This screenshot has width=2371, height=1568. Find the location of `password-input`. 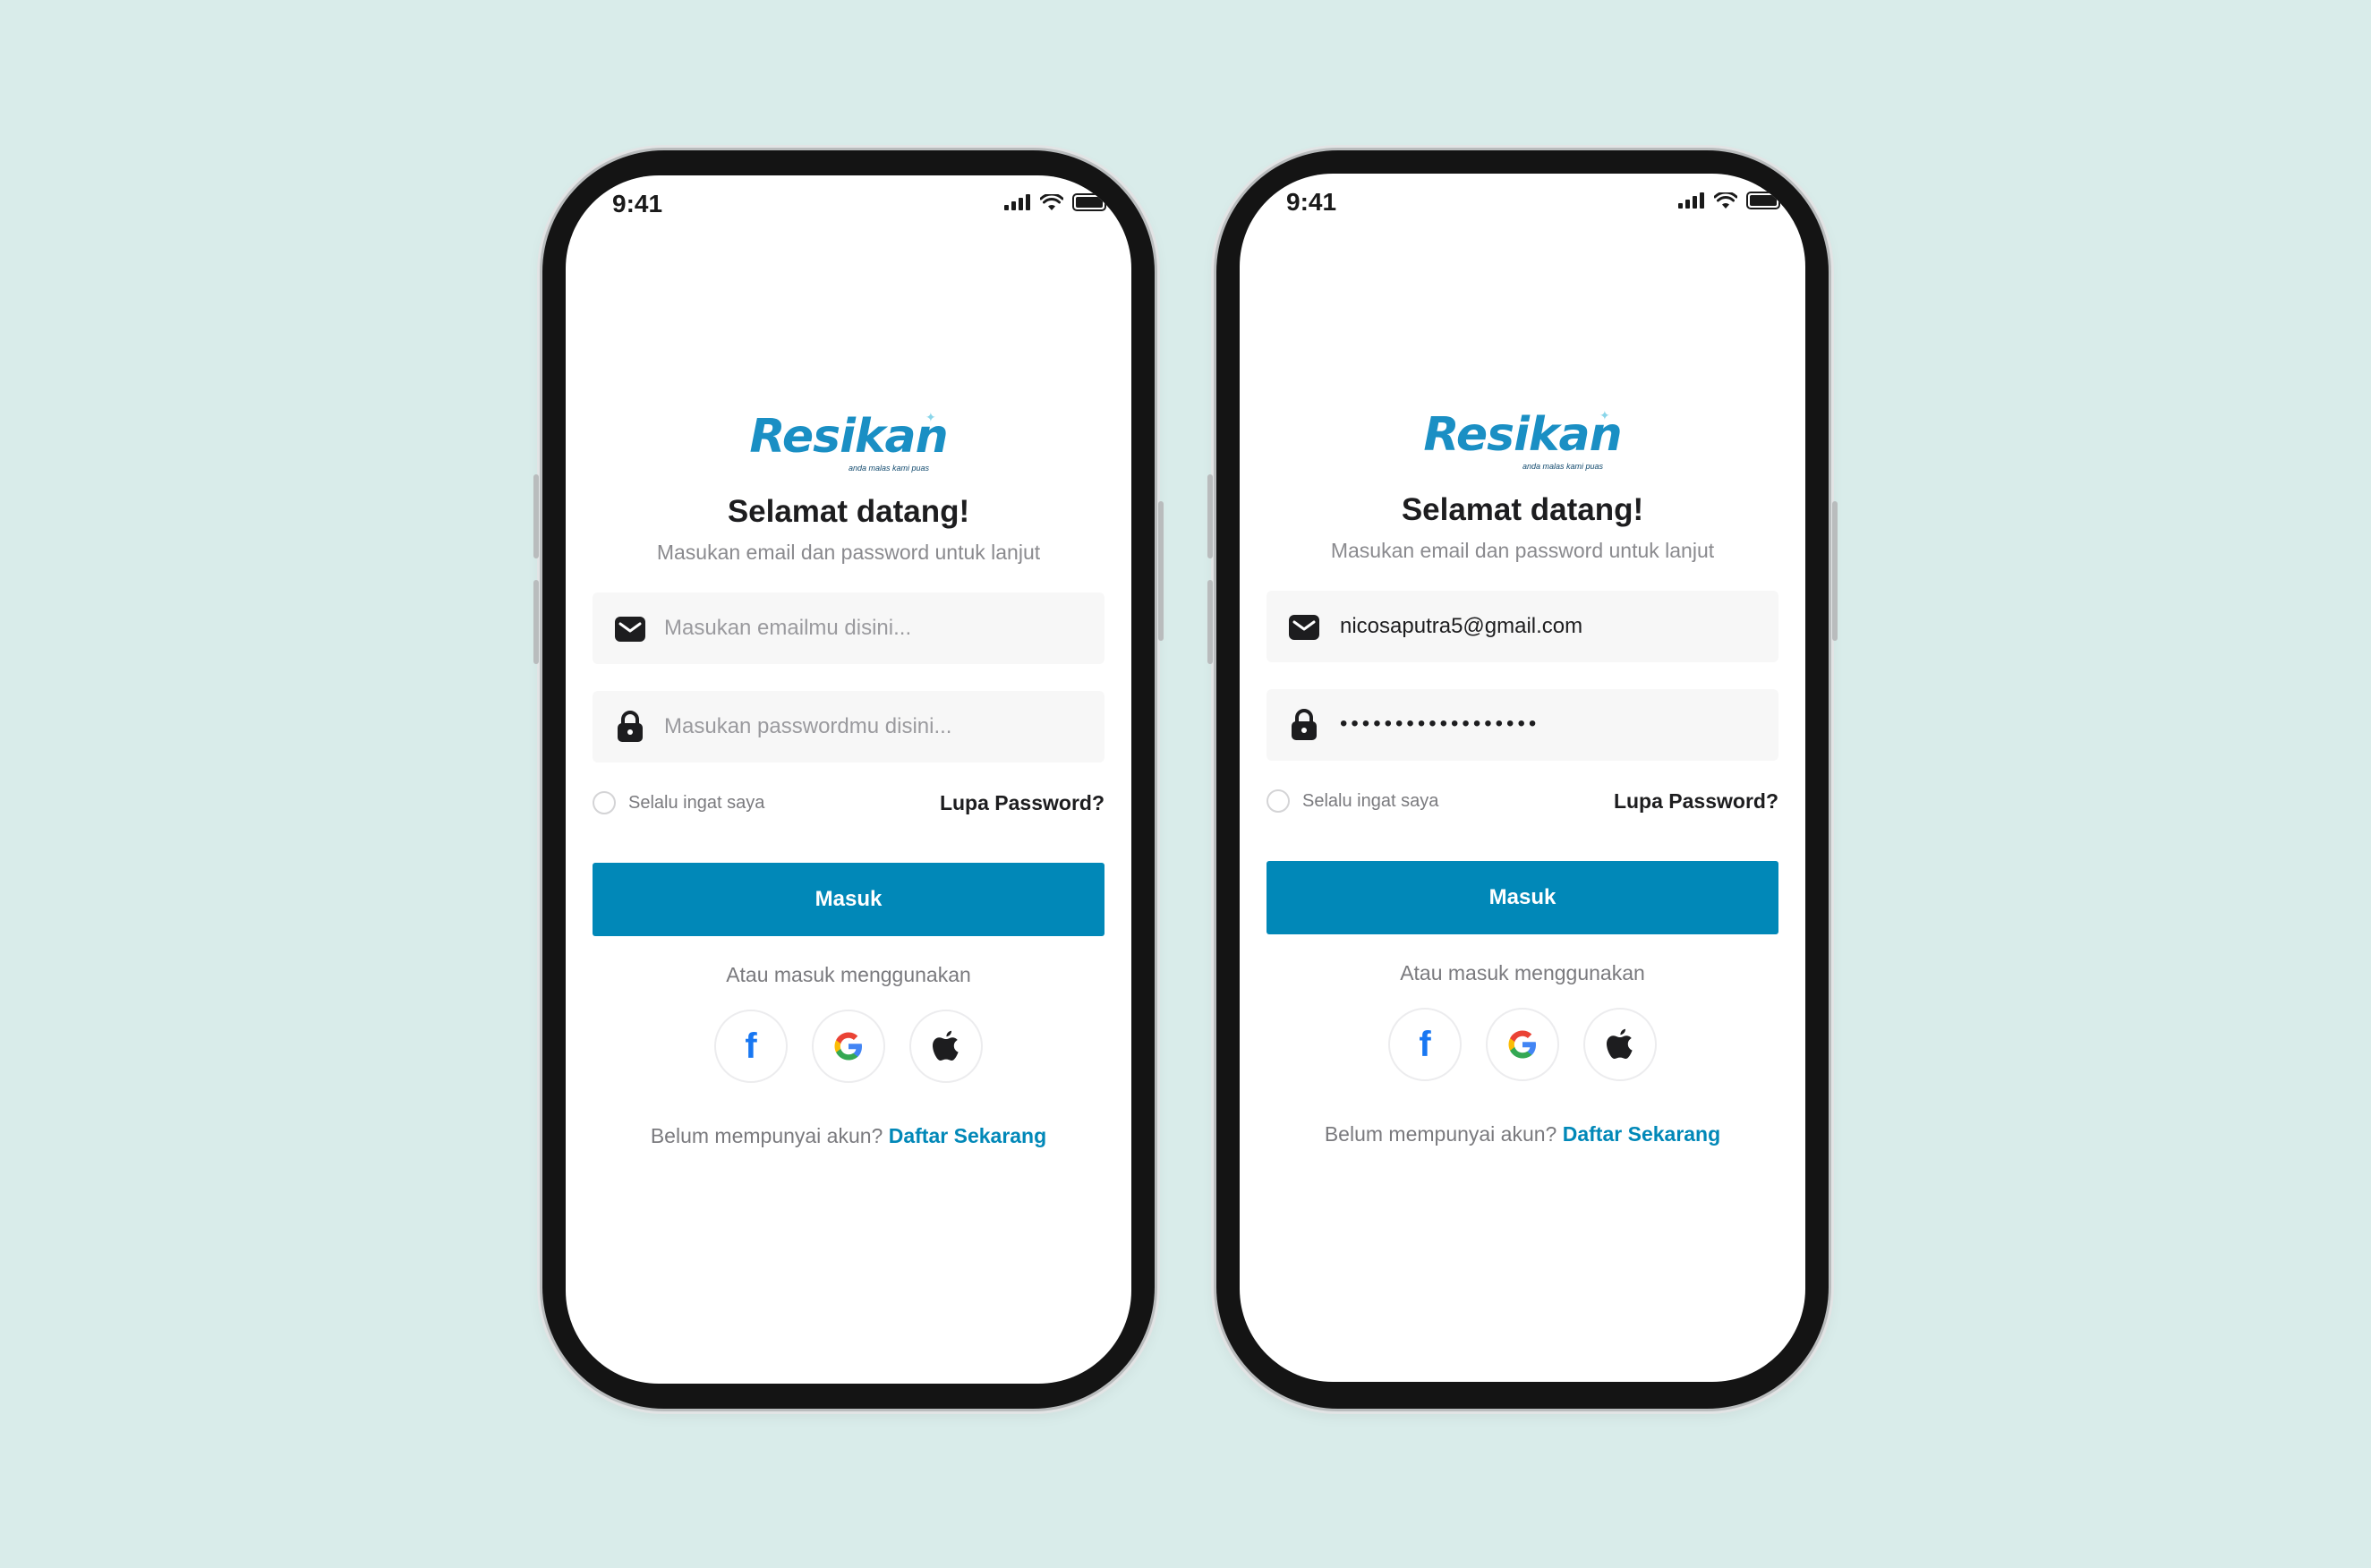

password-input is located at coordinates (874, 727).